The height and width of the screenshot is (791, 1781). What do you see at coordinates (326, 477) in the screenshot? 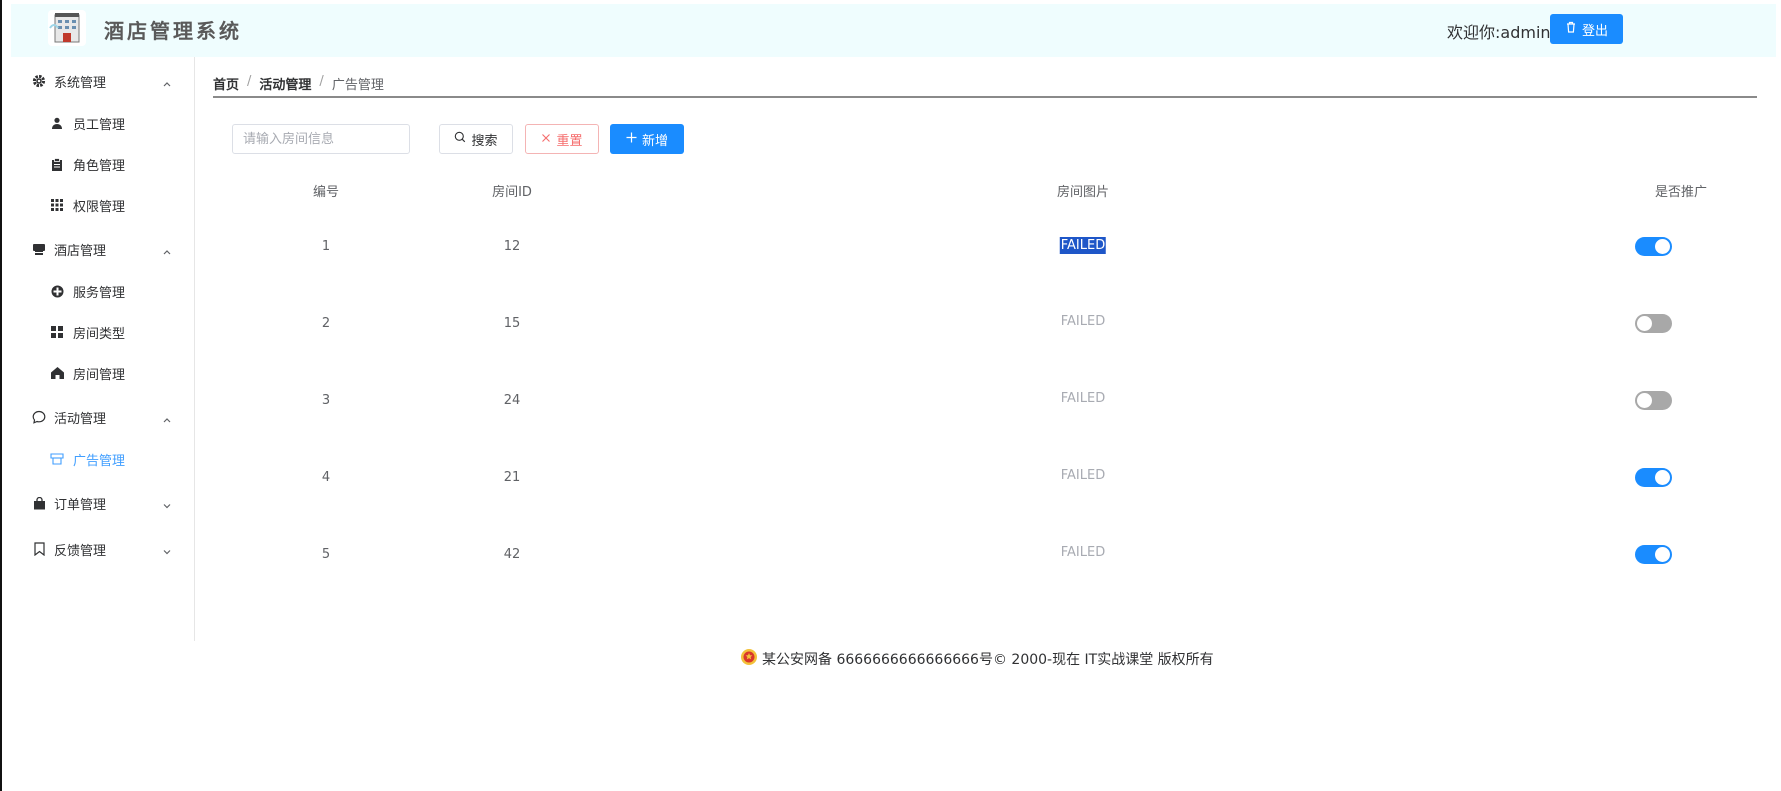
I see `cell-id: 4` at bounding box center [326, 477].